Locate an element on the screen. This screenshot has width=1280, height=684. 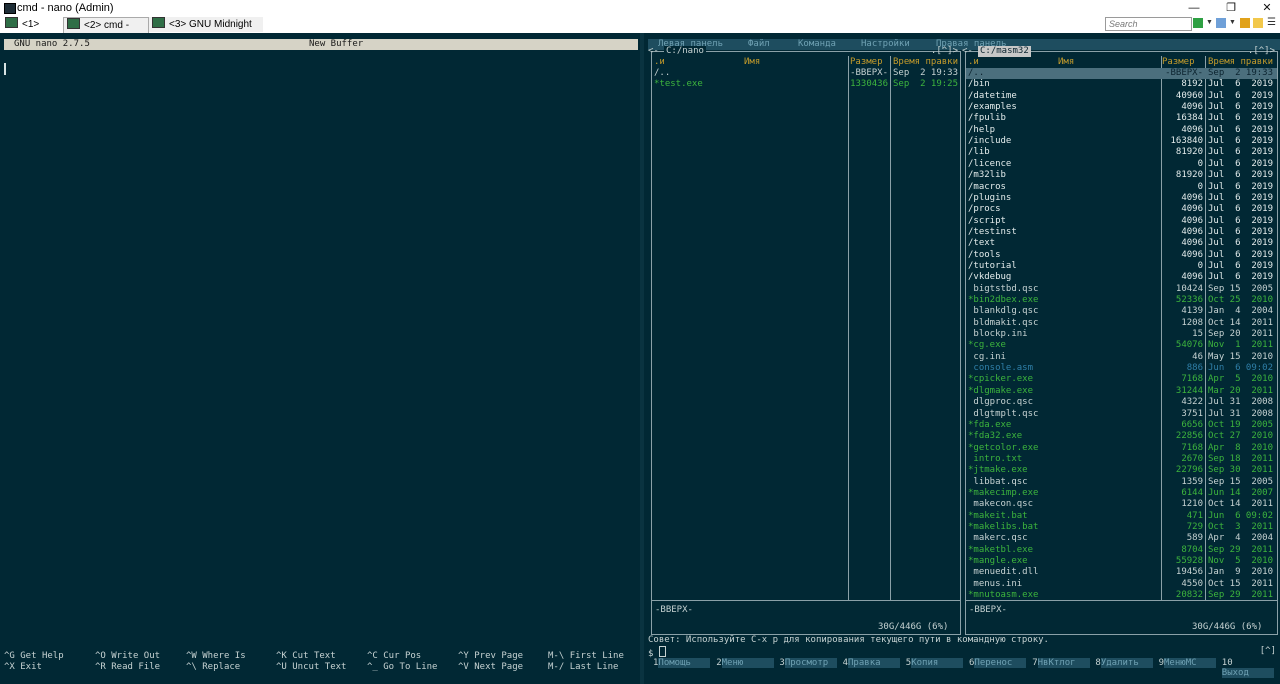
shortcut-prev-page: ^Y Prev Page is located at coordinates (490, 656).